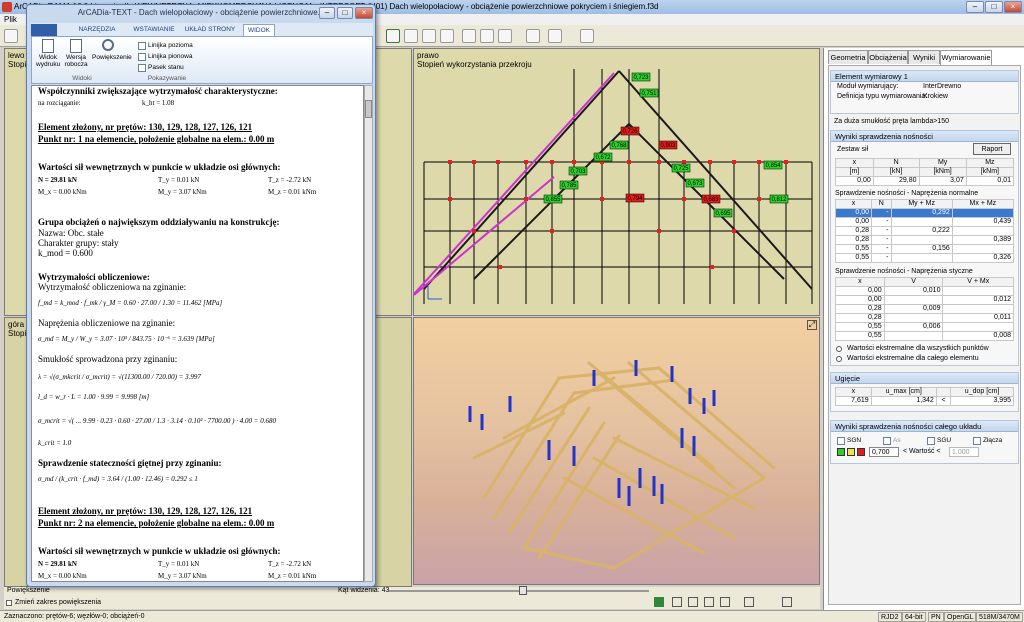  What do you see at coordinates (16, 324) in the screenshot?
I see `viewport-top-label: góra` at bounding box center [16, 324].